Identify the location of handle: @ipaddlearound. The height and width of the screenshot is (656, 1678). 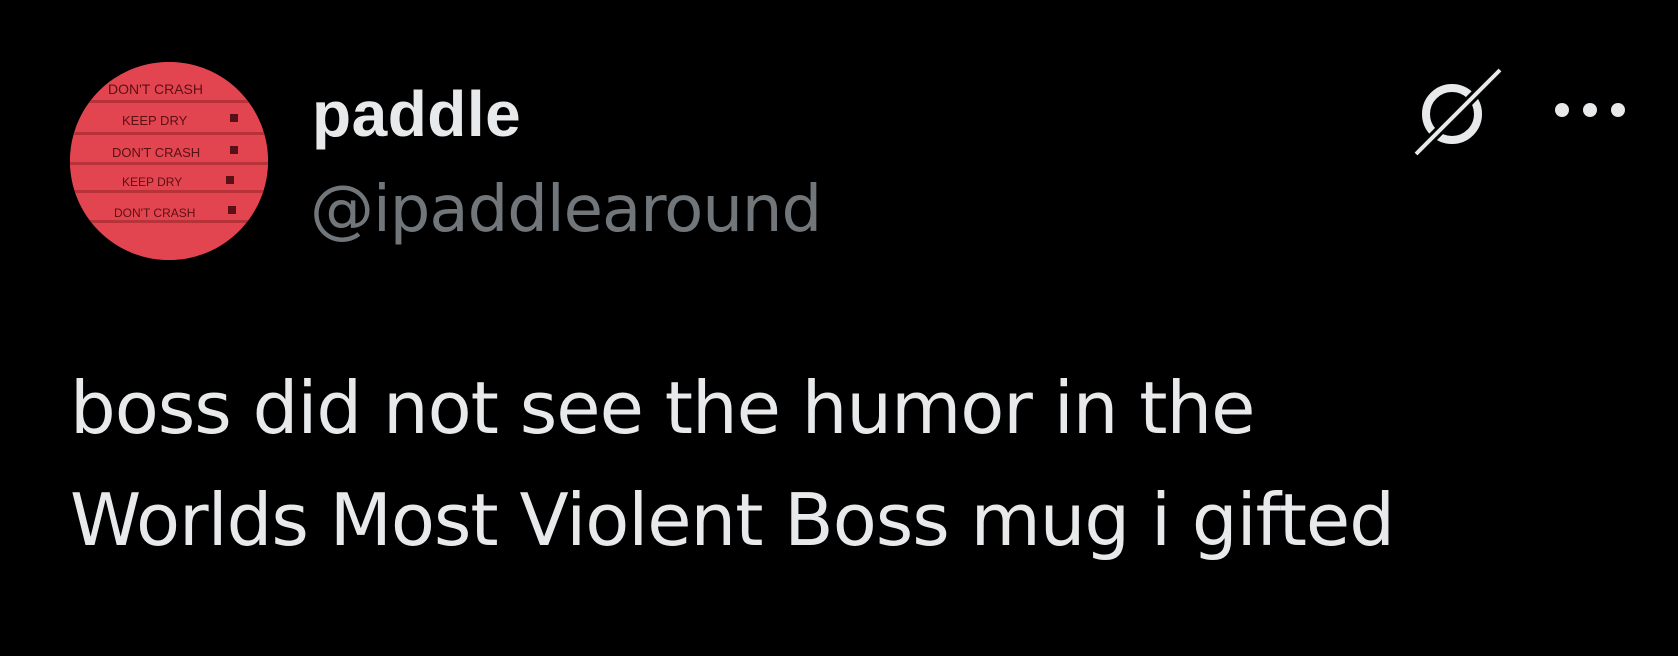
(566, 210).